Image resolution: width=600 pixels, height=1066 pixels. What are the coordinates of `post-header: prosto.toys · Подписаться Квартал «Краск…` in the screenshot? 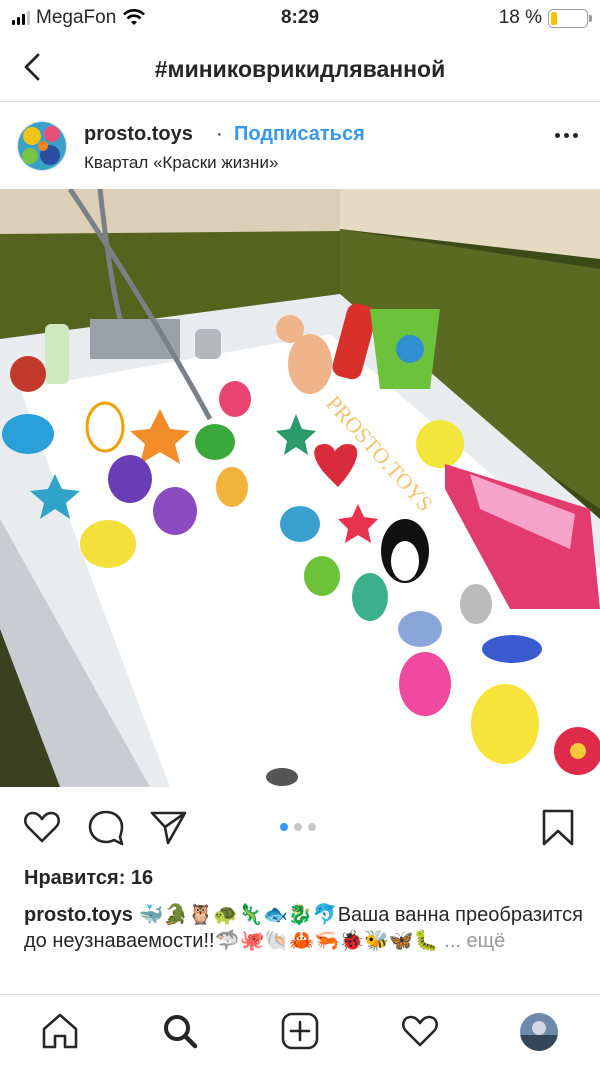 It's located at (300, 146).